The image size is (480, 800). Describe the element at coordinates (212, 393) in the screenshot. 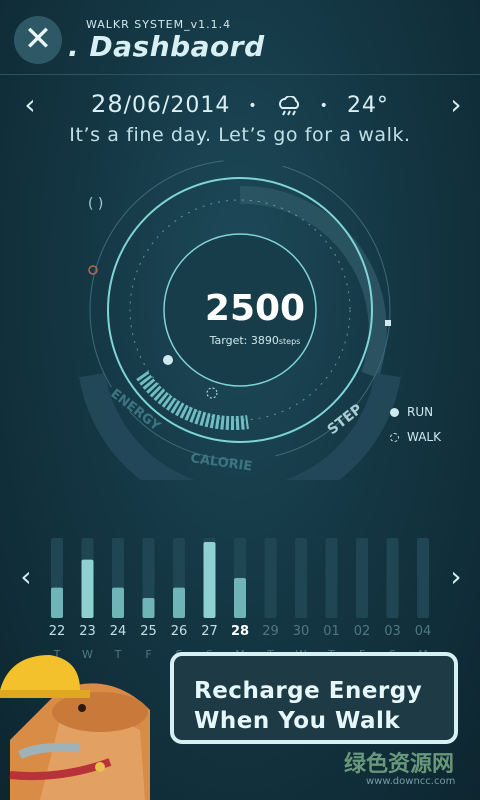

I see `orbit-node-dashed` at that location.